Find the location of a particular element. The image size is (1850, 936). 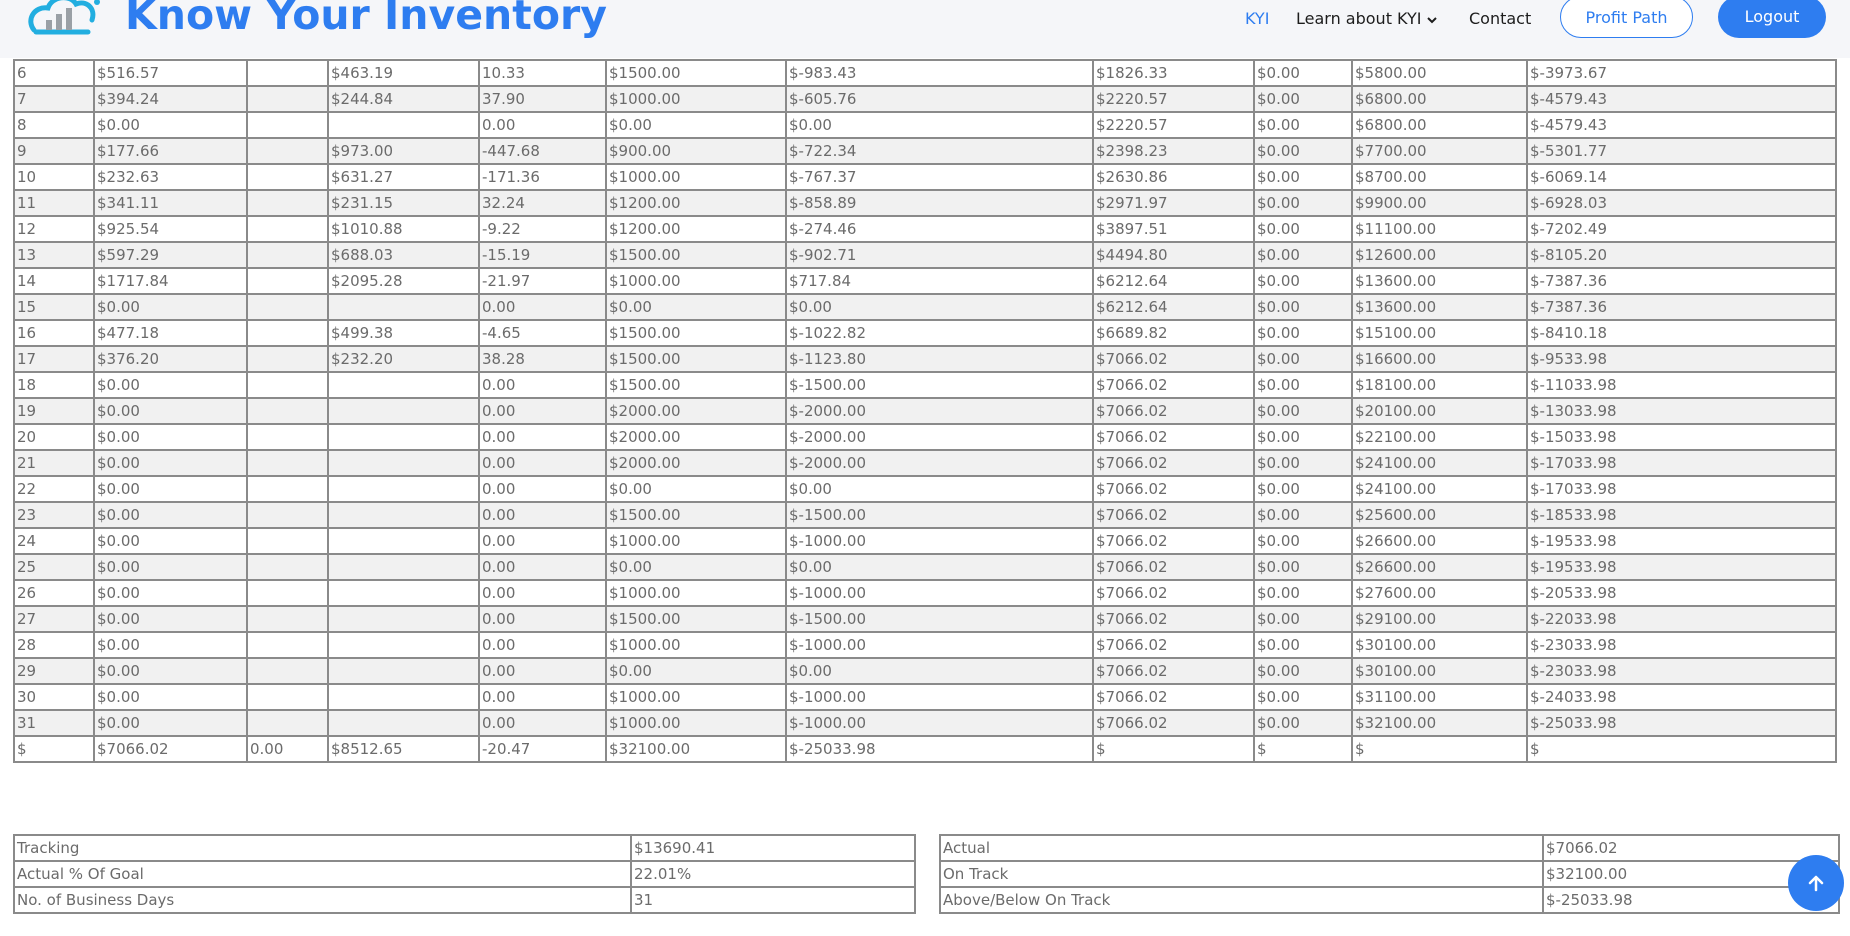

table-cell: $18100.00 is located at coordinates (1439, 385).